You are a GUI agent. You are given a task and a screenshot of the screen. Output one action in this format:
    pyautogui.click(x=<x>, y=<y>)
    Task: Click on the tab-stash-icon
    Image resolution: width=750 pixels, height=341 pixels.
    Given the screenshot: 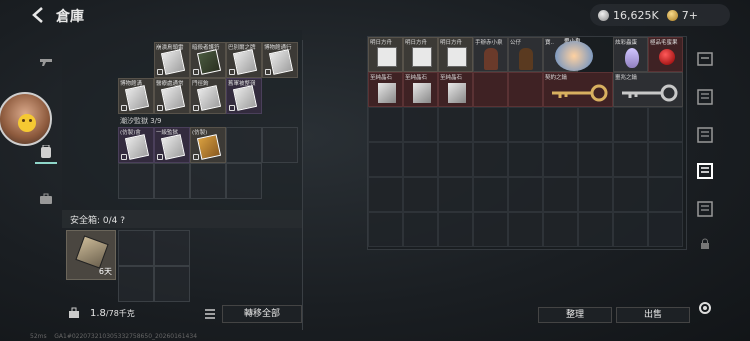 What is the action you would take?
    pyautogui.click(x=705, y=59)
    